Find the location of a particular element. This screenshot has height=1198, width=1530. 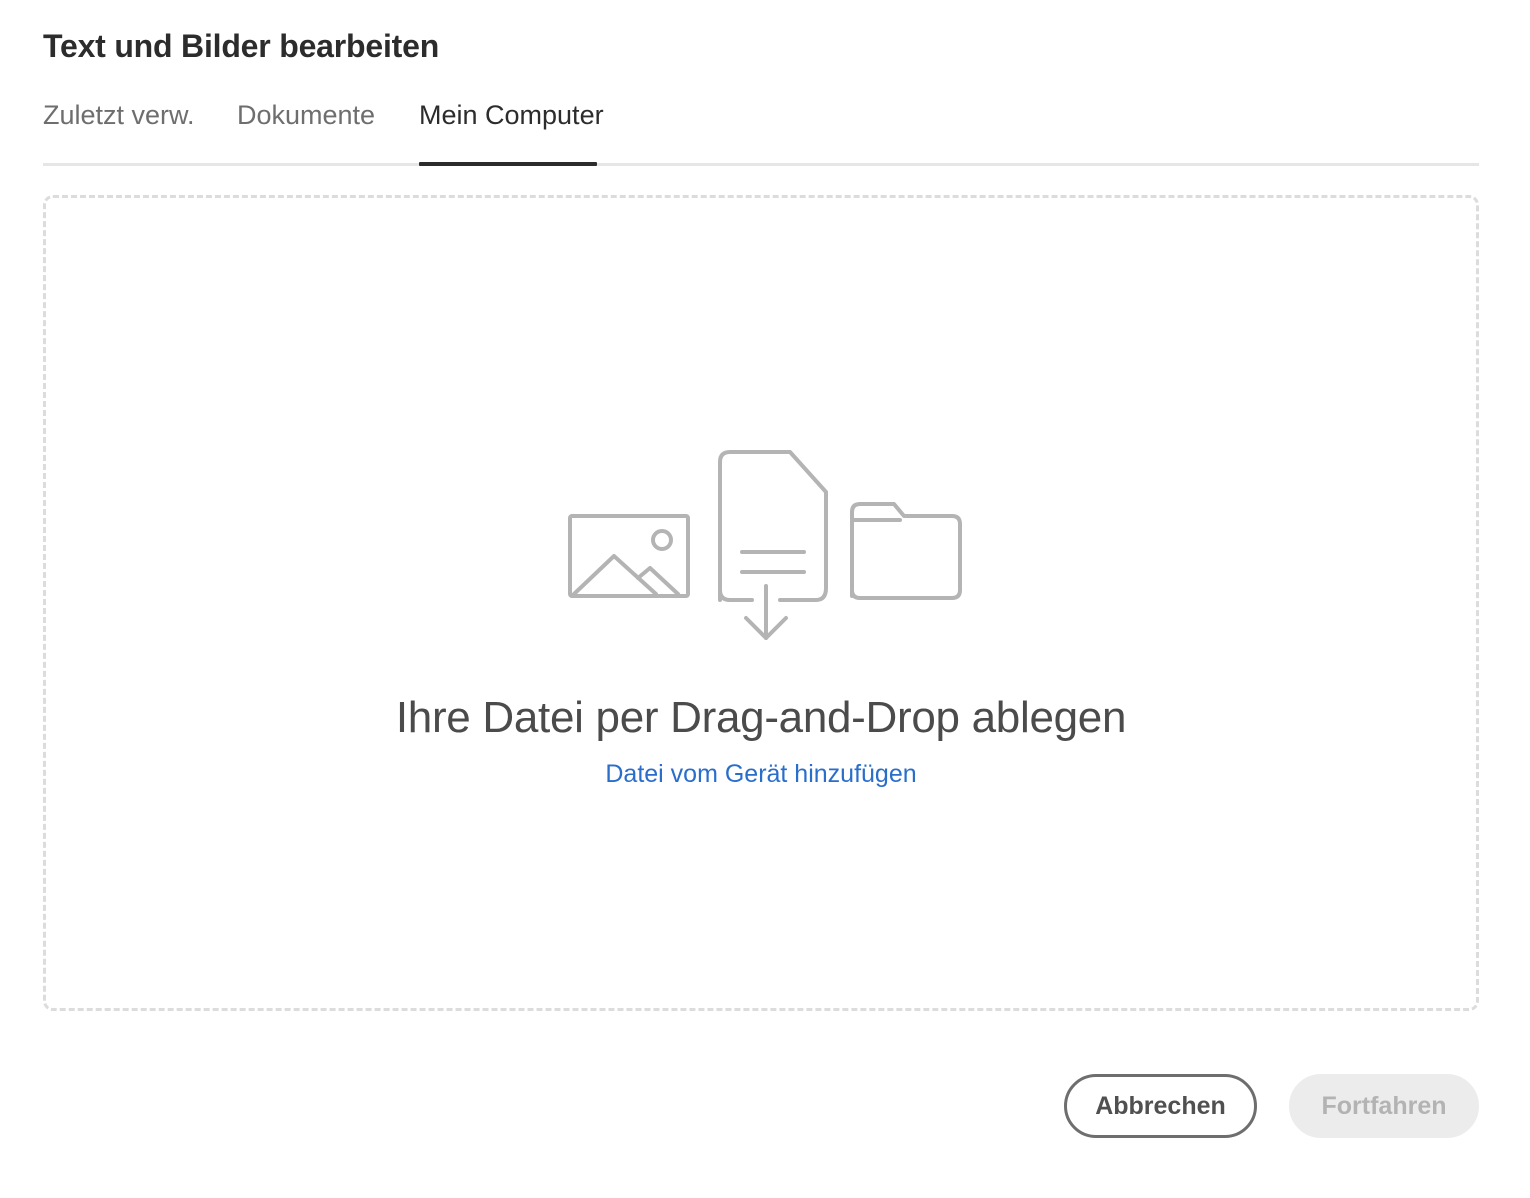

add-file-from-device-link: Datei vom Gerät hinzufügen is located at coordinates (760, 774).